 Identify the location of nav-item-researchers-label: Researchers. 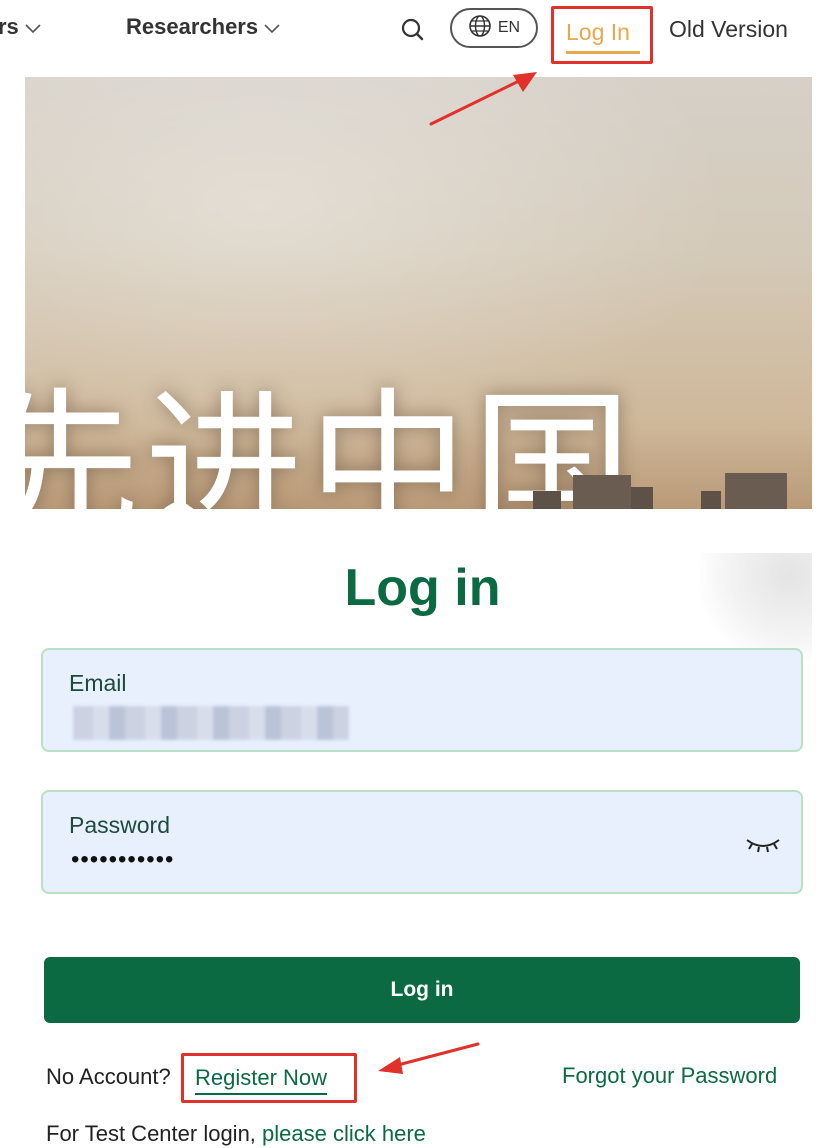
(192, 26).